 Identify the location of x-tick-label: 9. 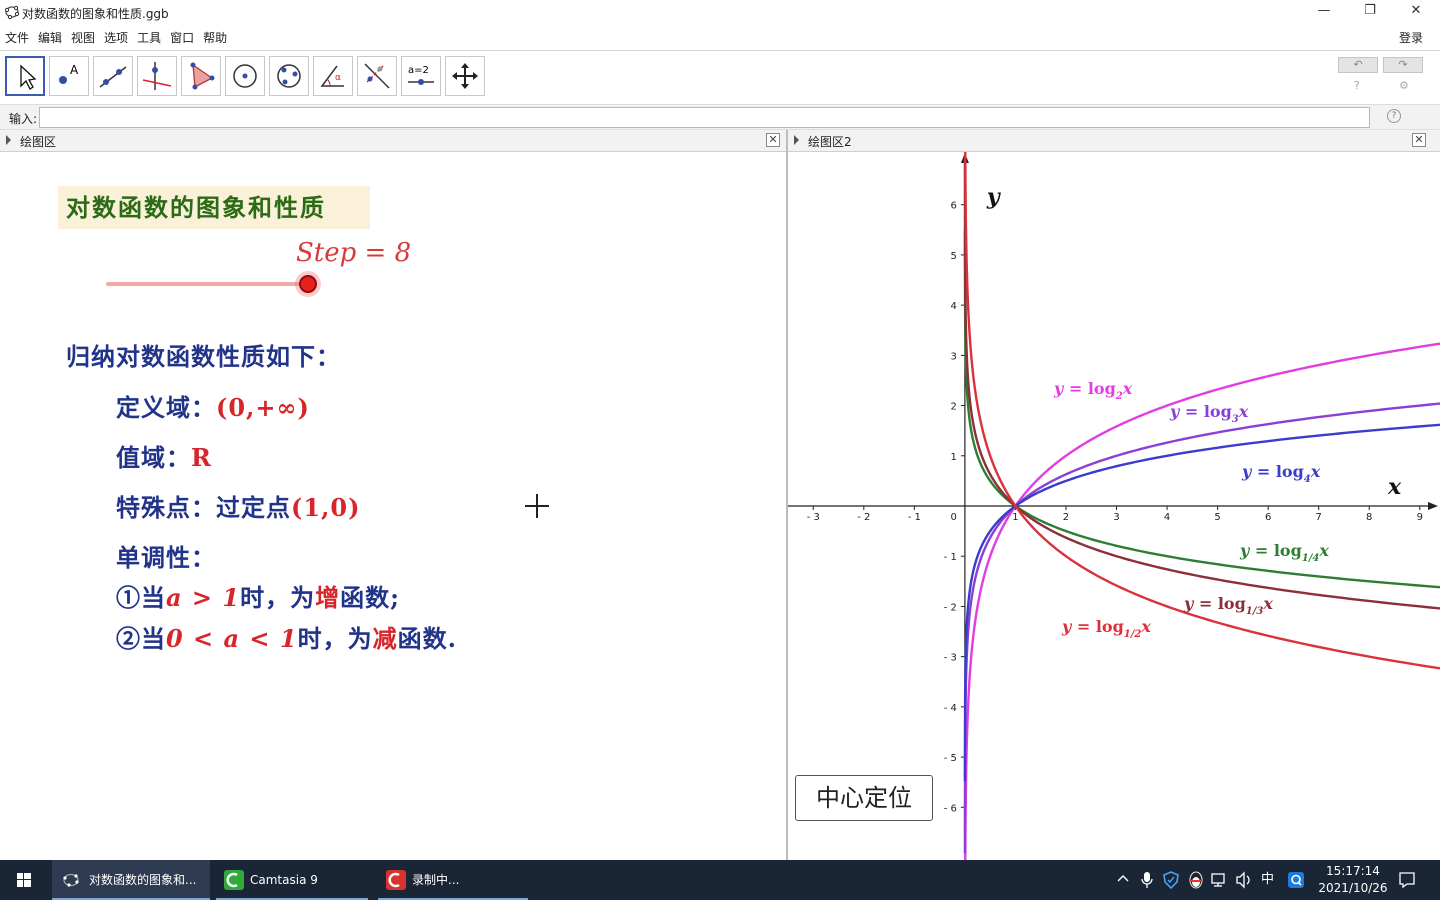
(1420, 517).